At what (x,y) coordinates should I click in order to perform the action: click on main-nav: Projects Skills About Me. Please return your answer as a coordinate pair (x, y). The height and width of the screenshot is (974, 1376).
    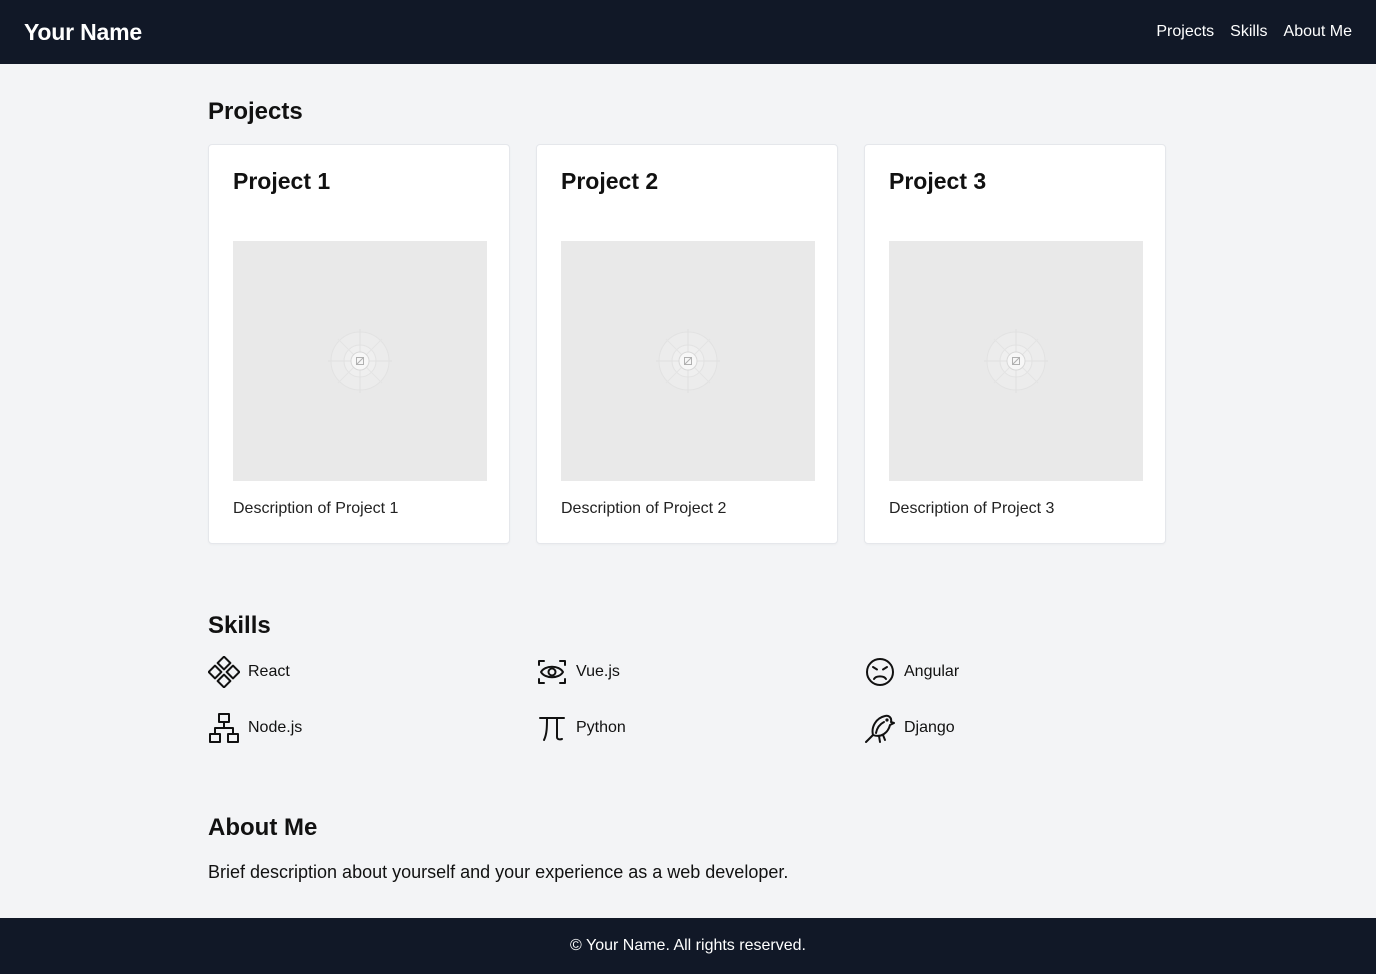
    Looking at the image, I should click on (1254, 32).